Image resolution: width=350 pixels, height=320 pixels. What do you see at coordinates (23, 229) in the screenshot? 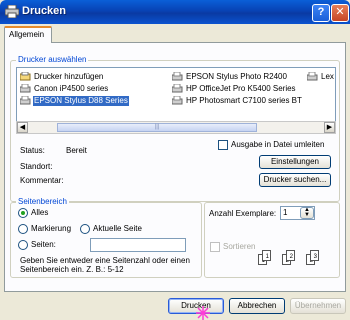
I see `range-selection-radio` at bounding box center [23, 229].